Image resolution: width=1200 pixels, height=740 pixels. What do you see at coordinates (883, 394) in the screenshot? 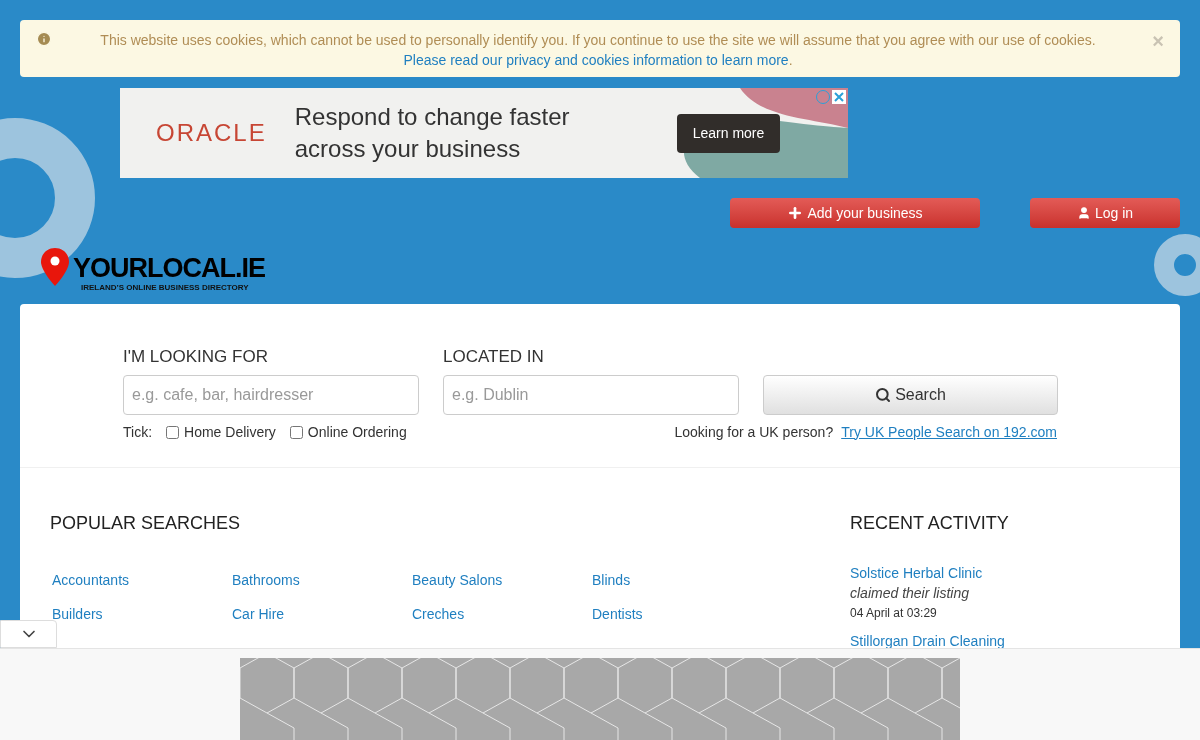
I see `search-icon` at bounding box center [883, 394].